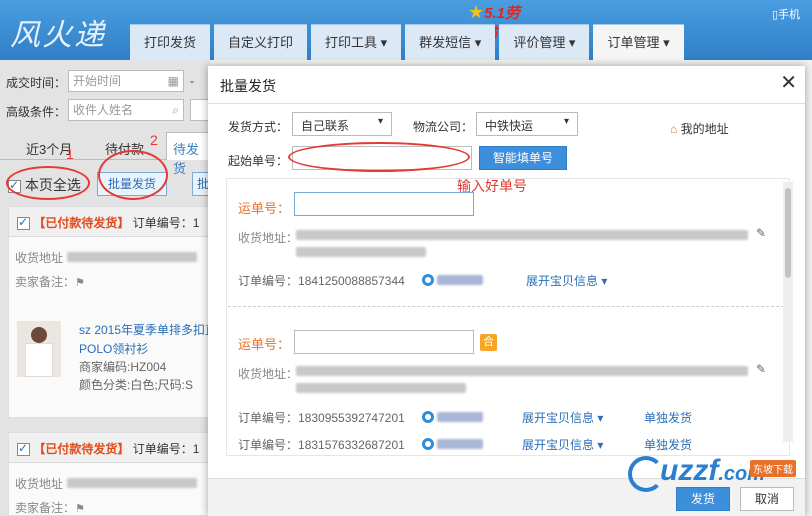 This screenshot has height=516, width=812. Describe the element at coordinates (189, 154) in the screenshot. I see `subtab-to-ship: 待发货` at that location.